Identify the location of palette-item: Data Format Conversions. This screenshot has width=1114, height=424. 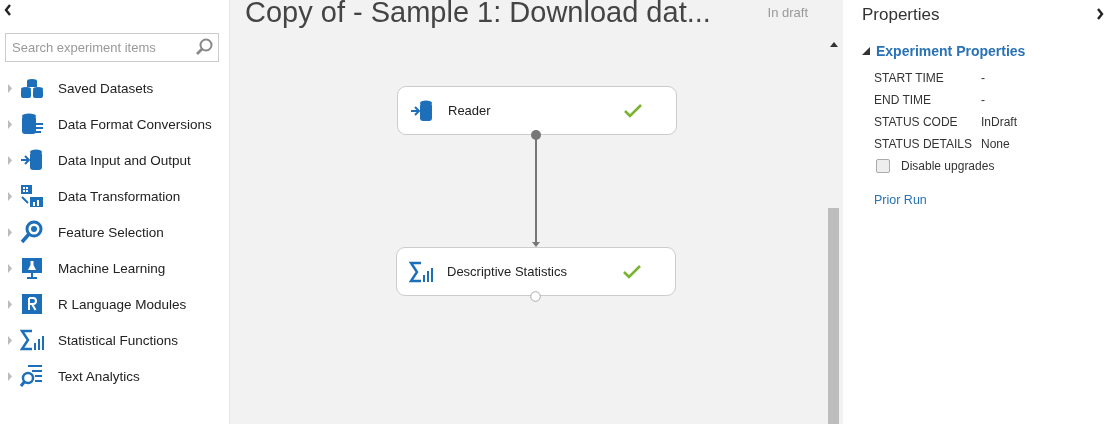
(114, 124).